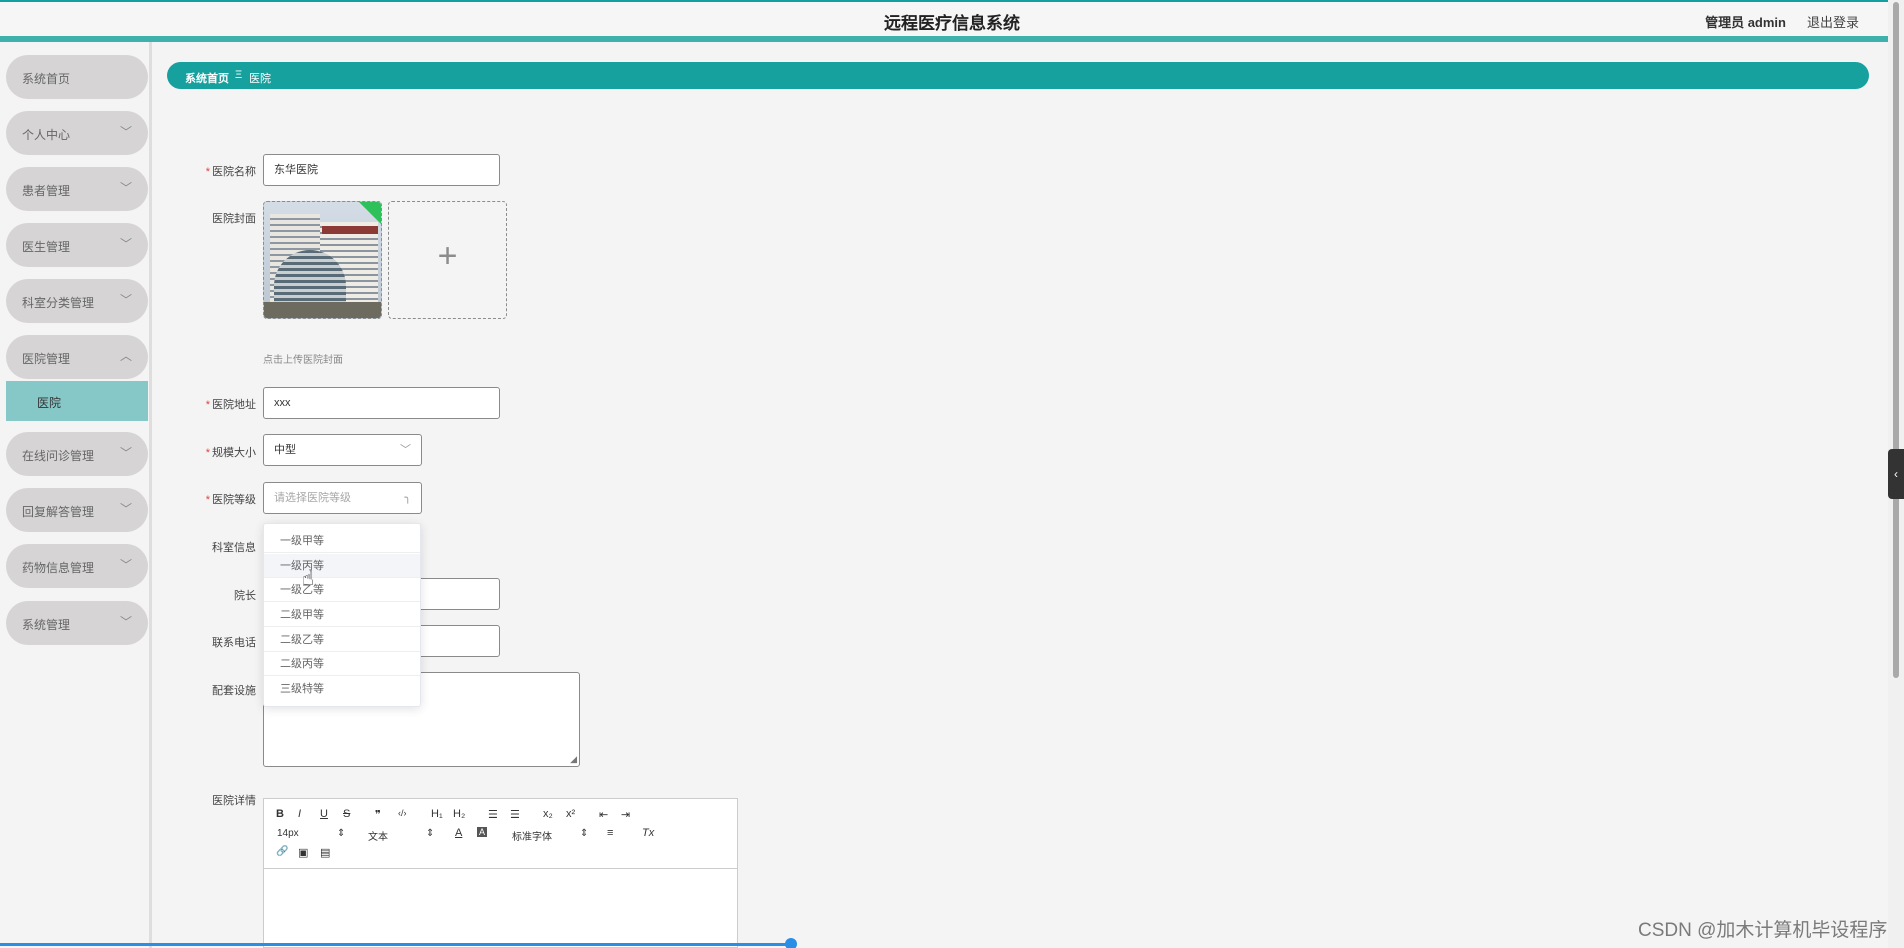 The height and width of the screenshot is (948, 1904). I want to click on dropdown-option: 二级丙等, so click(342, 664).